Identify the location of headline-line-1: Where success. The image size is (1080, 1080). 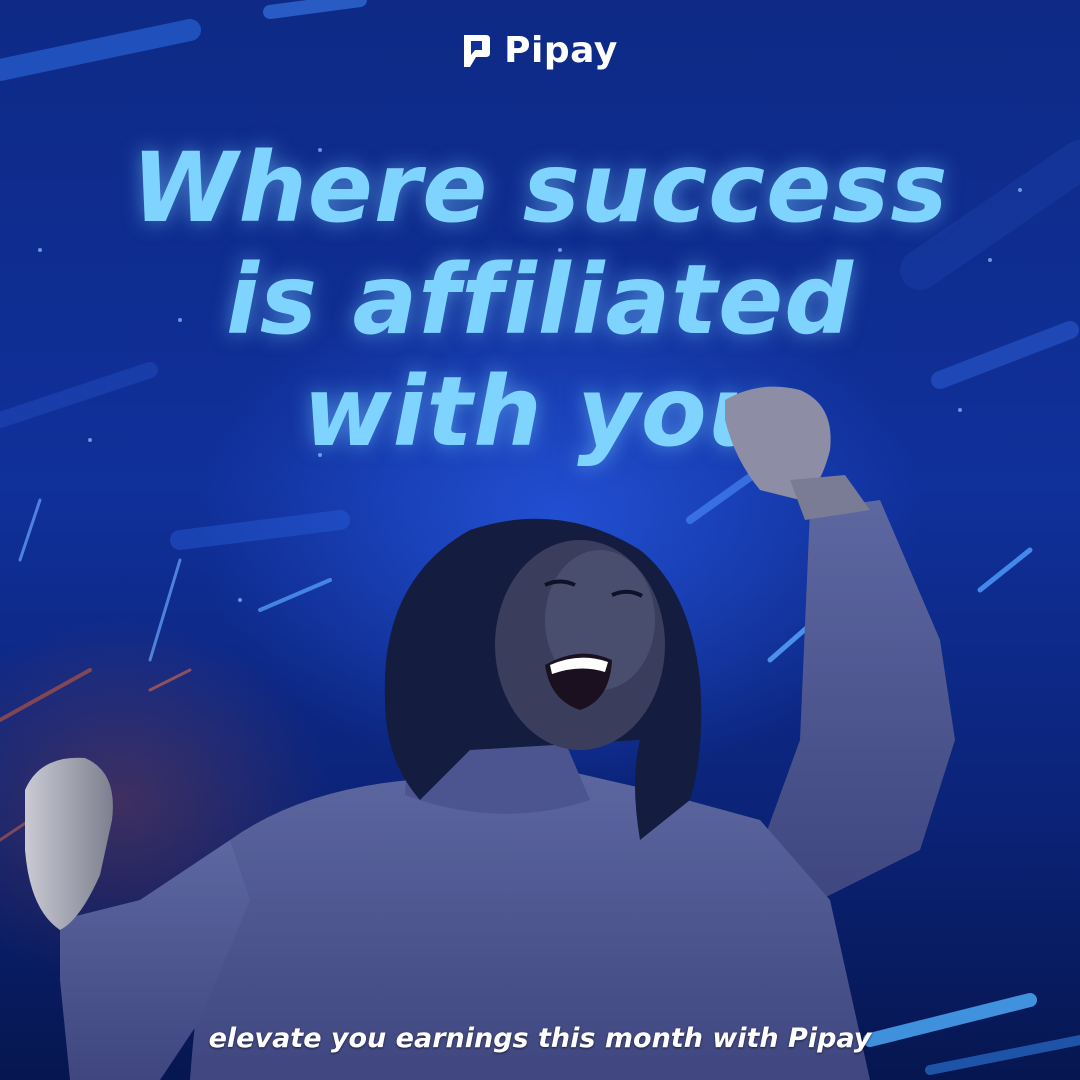
(540, 188).